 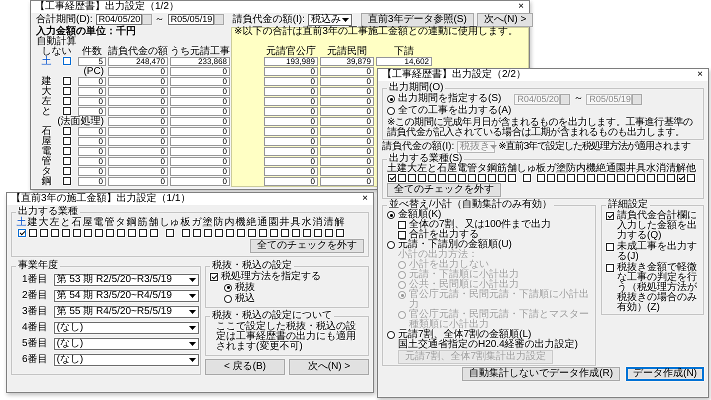 I want to click on create-data-button: 自動集計しないでデータ作成(R), so click(x=541, y=374).